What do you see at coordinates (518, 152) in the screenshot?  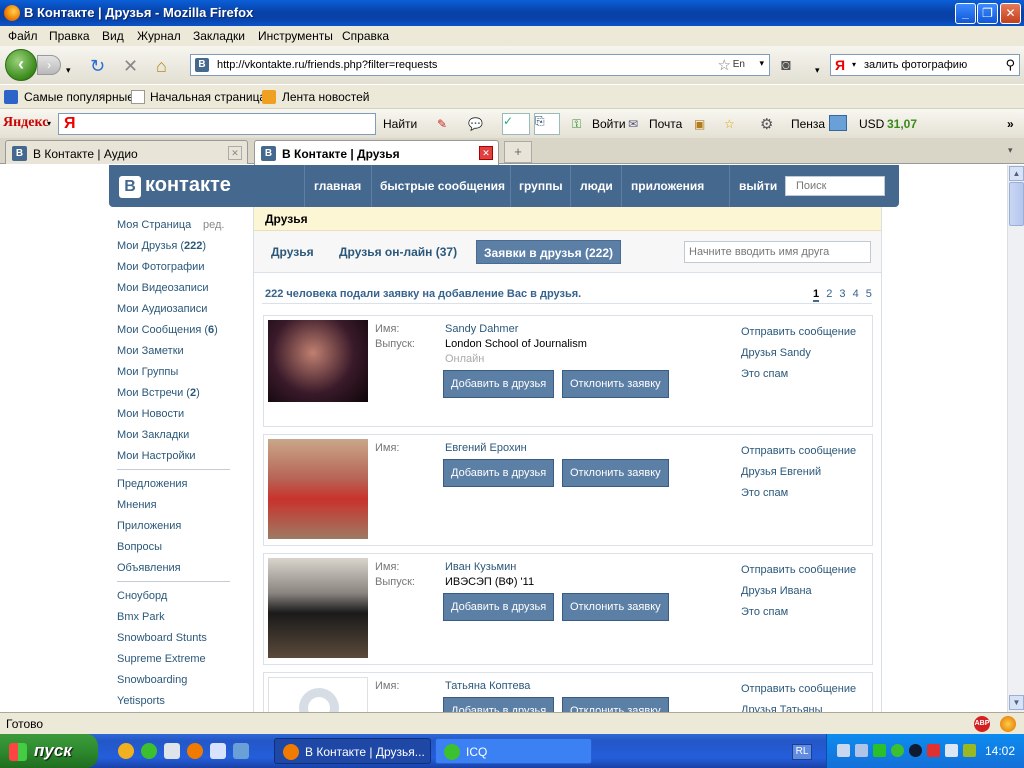 I see `new-tab-icon: +` at bounding box center [518, 152].